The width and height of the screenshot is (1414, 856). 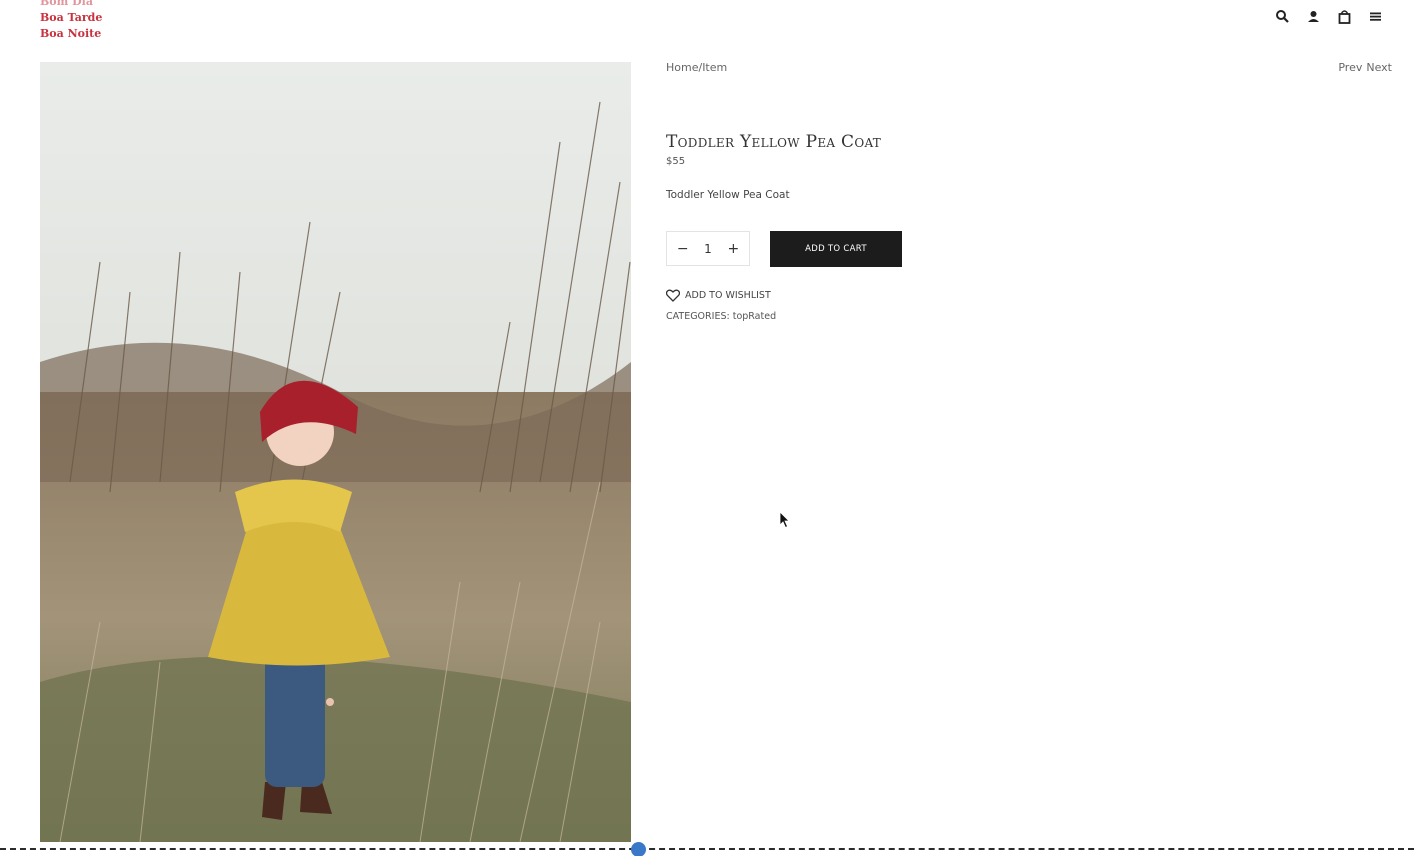 What do you see at coordinates (676, 161) in the screenshot?
I see `product-price: $55` at bounding box center [676, 161].